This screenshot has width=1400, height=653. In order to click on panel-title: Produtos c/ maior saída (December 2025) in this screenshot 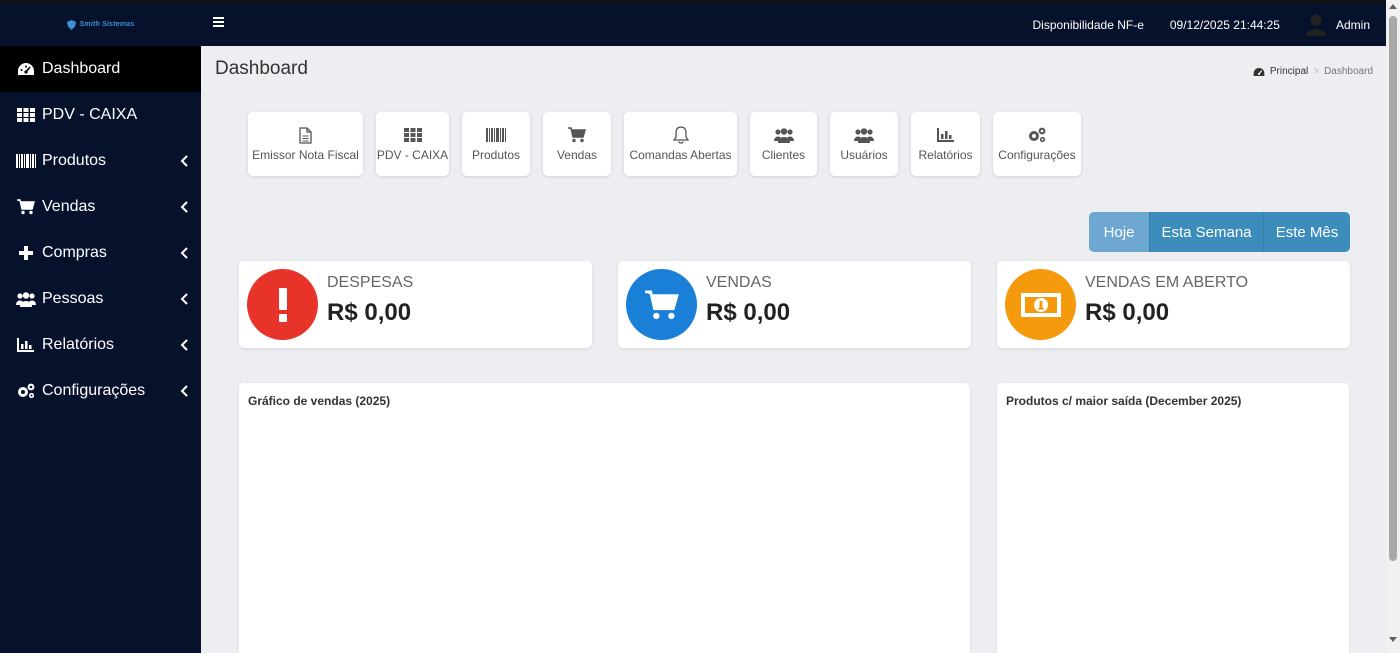, I will do `click(1124, 401)`.